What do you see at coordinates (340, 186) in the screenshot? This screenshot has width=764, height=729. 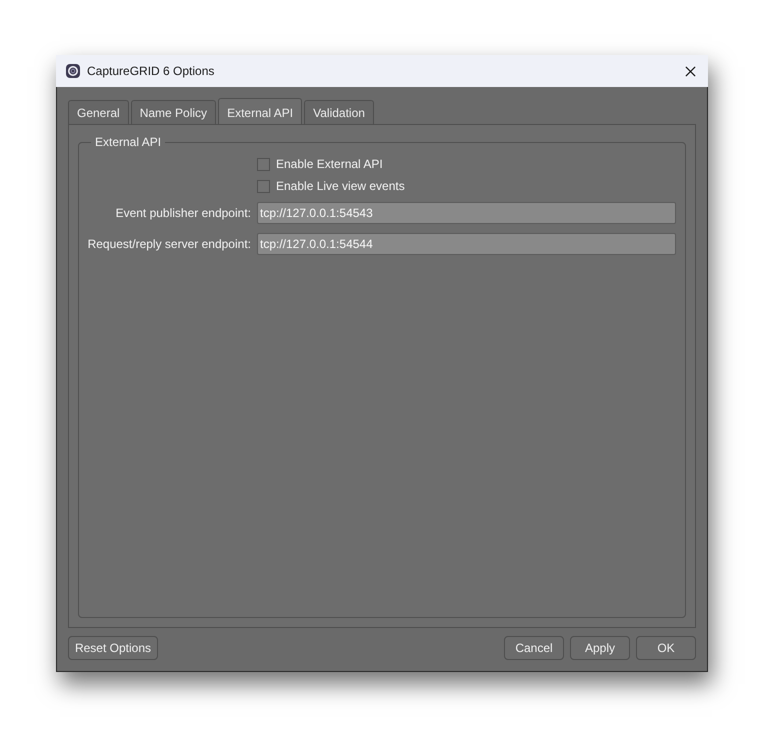 I see `checkbox-label: Enable Live view events` at bounding box center [340, 186].